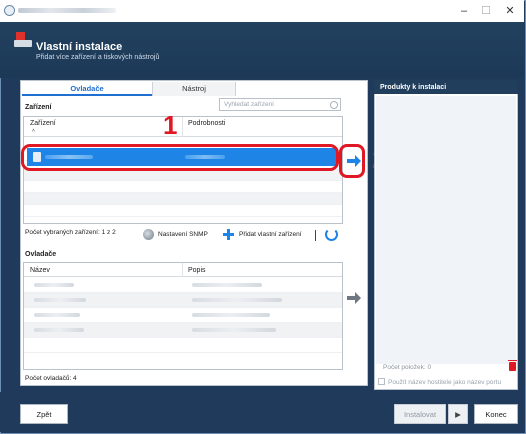  What do you see at coordinates (44, 414) in the screenshot?
I see `back-button: Zpět` at bounding box center [44, 414].